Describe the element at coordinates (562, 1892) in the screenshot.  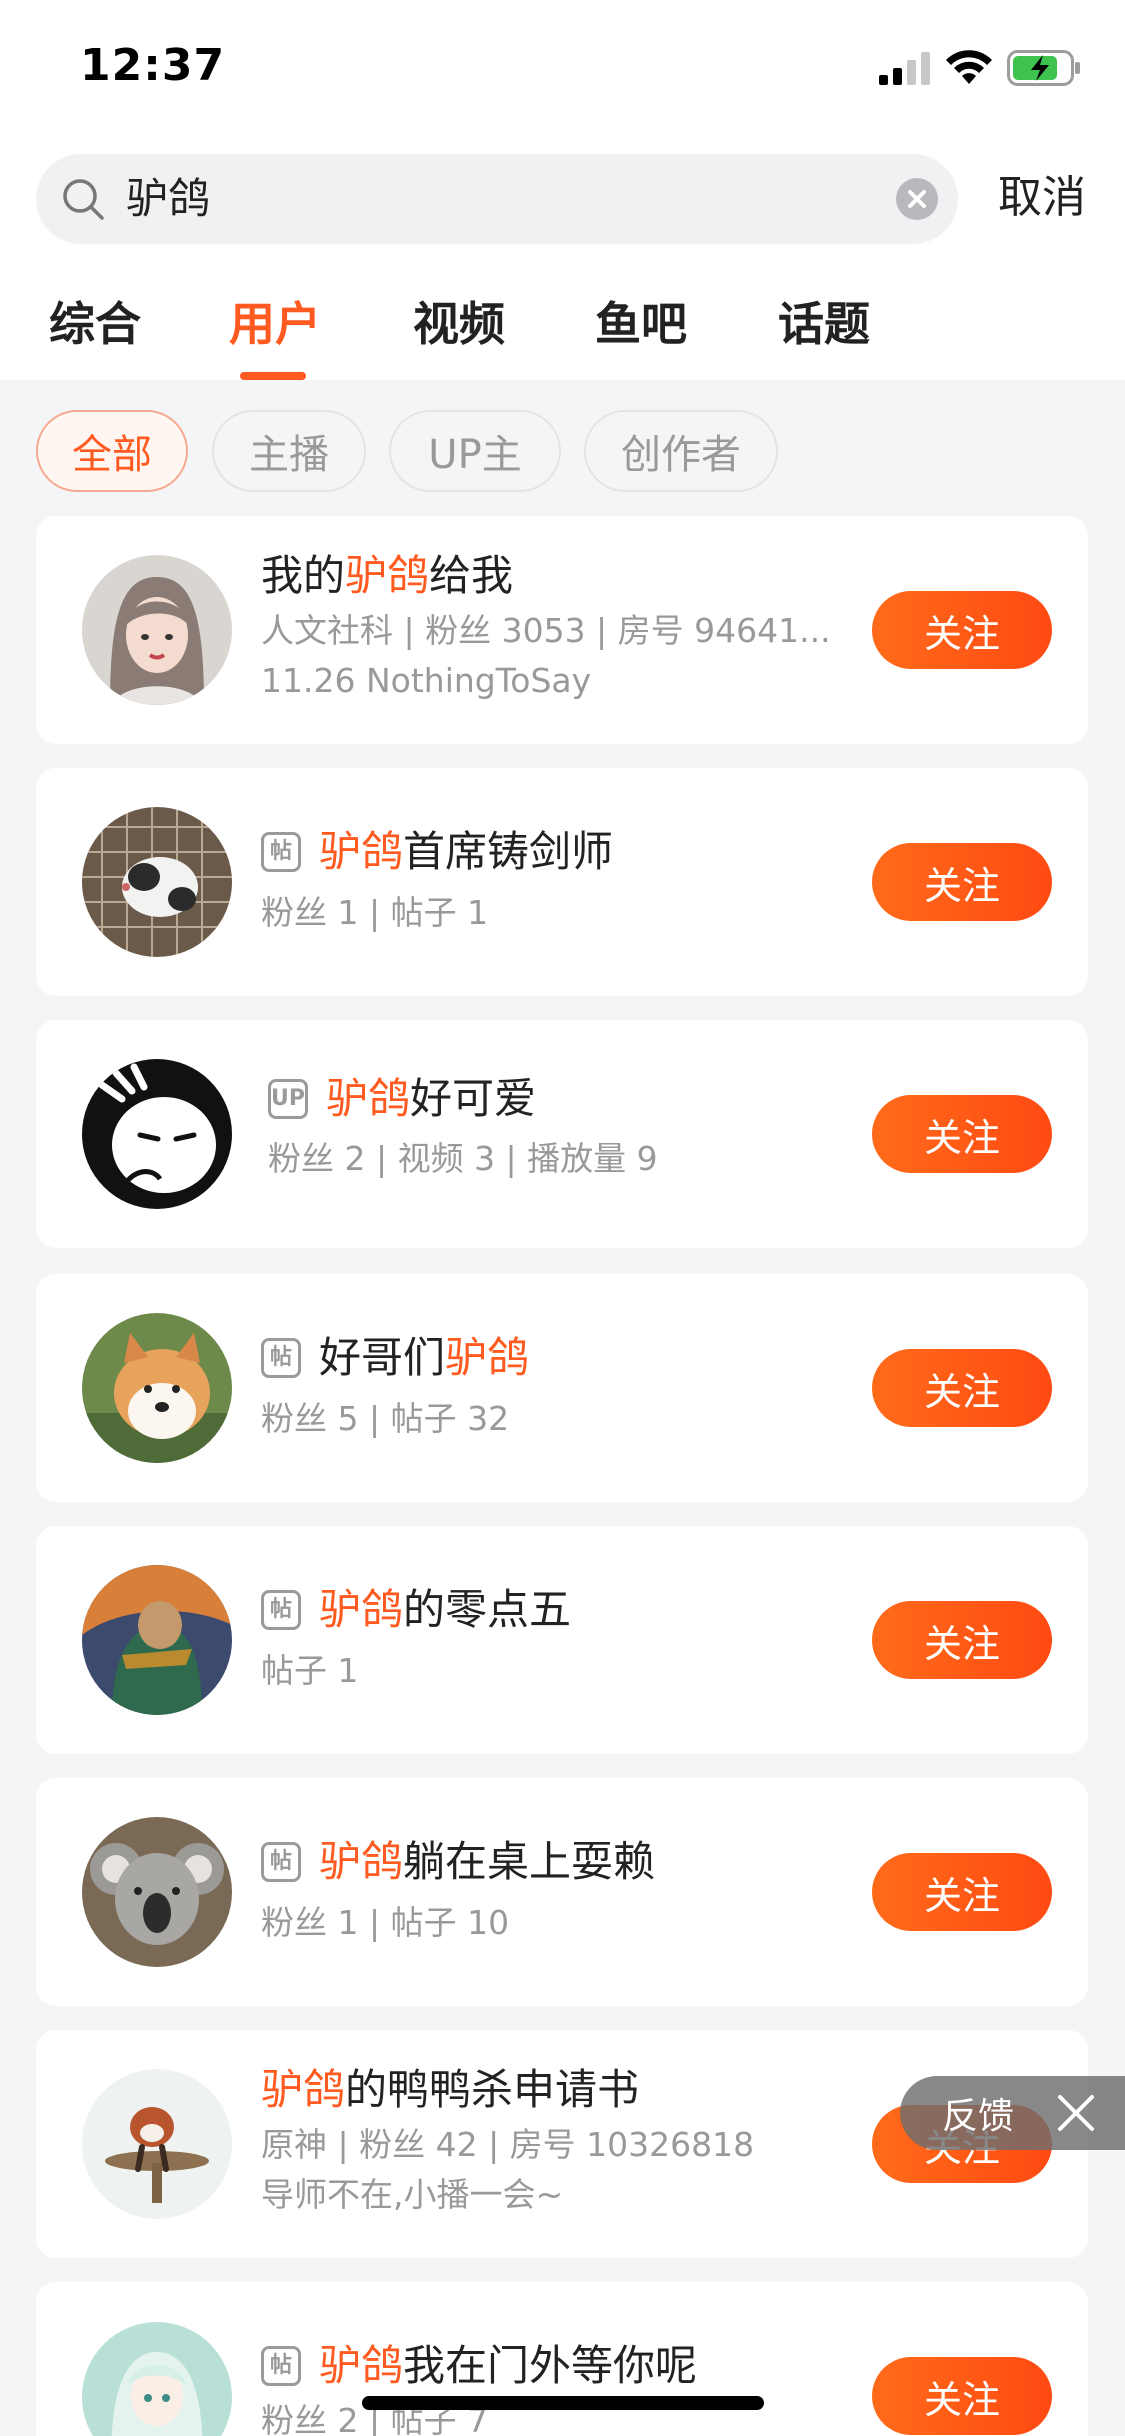
I see `user-card: 帖驴鸽 躺在桌上耍赖 粉丝 1 | 帖子 10 关注` at that location.